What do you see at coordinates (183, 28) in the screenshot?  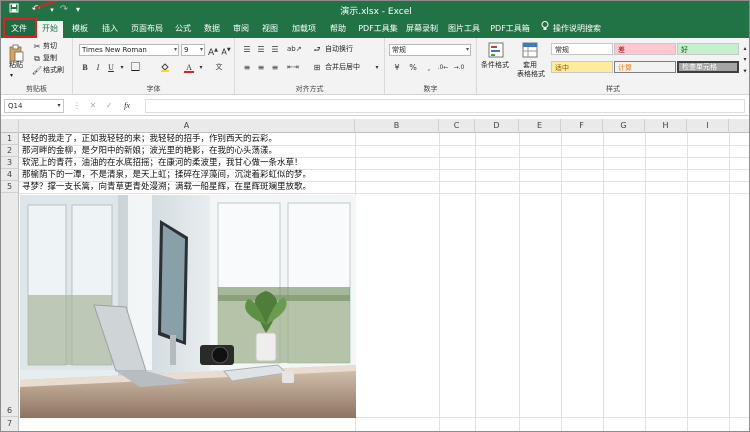 I see `tab-formulas: 公式` at bounding box center [183, 28].